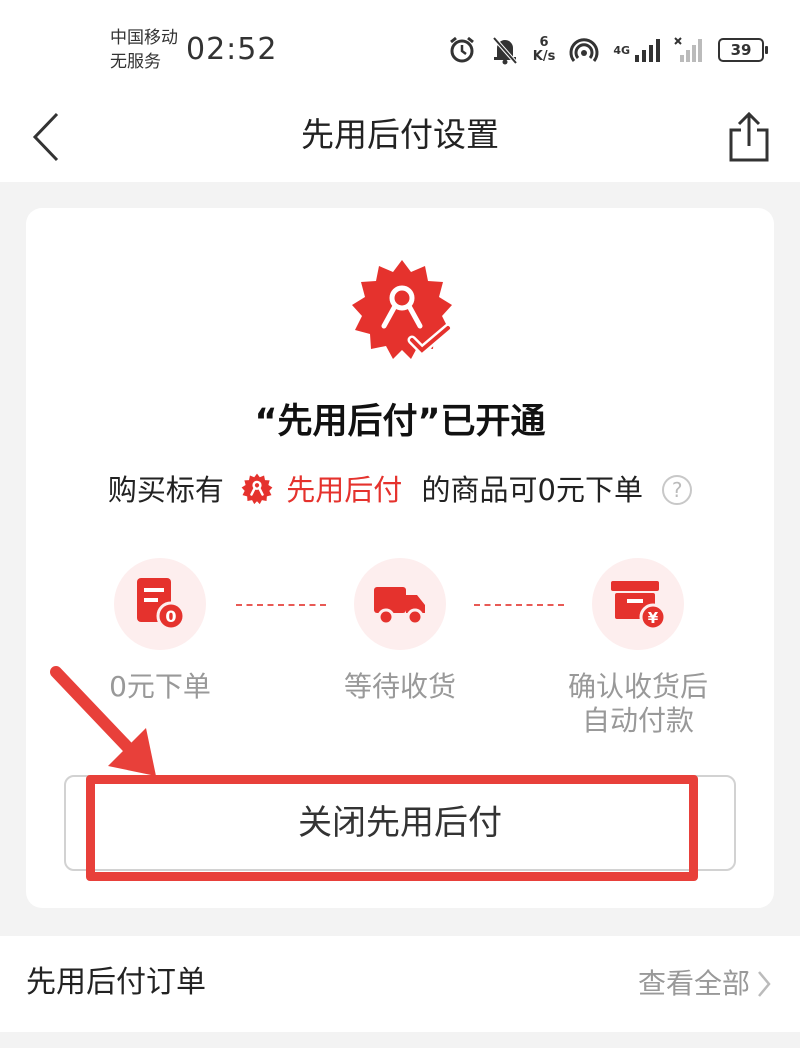 The width and height of the screenshot is (800, 1048). I want to click on share-icon, so click(749, 137).